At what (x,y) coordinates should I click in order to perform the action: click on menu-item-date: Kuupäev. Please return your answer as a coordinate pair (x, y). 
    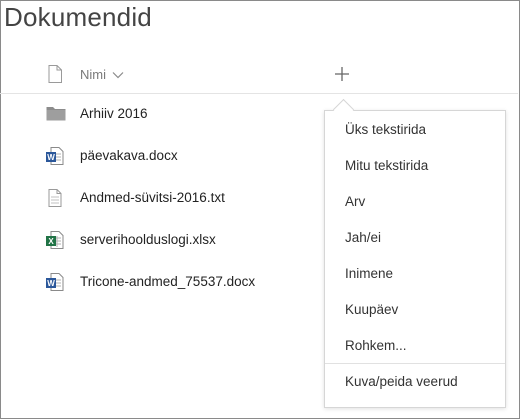
    Looking at the image, I should click on (415, 310).